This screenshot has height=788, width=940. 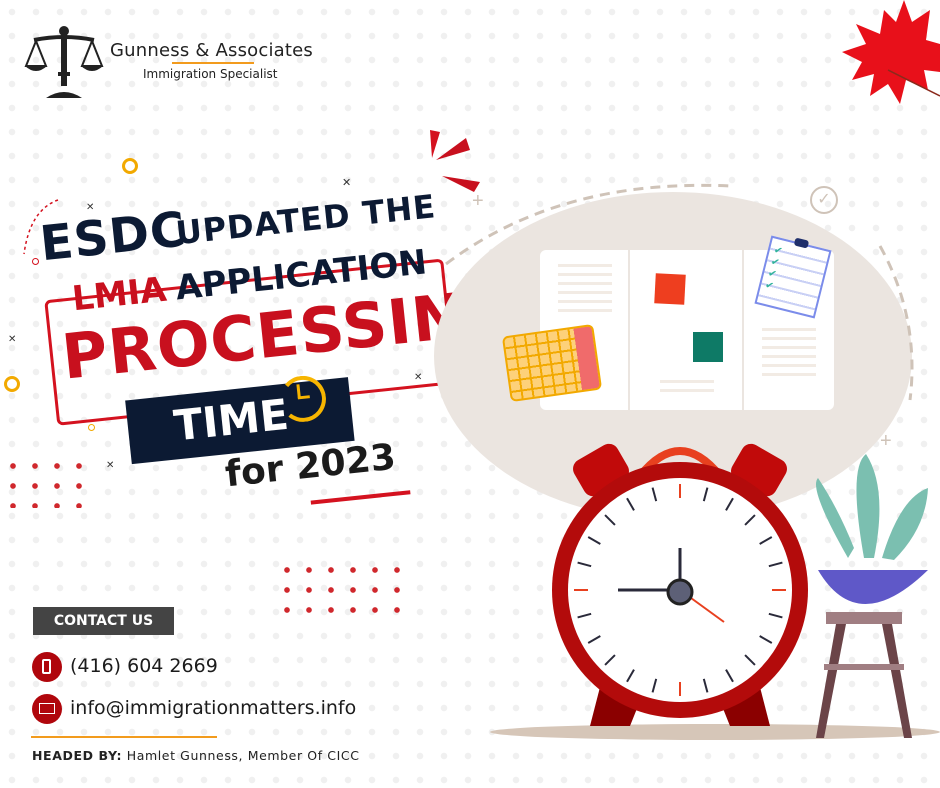 I want to click on phone-icon, so click(x=47, y=667).